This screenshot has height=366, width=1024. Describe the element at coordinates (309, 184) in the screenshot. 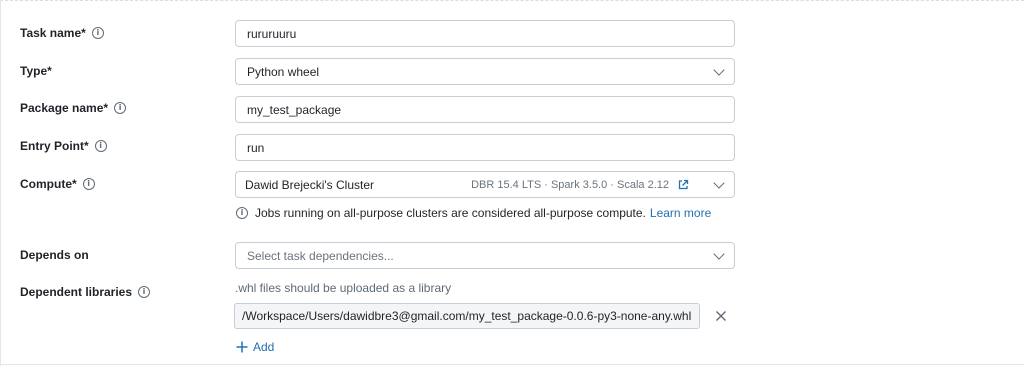

I see `compute-select-value: Dawid Brejecki's Cluster` at that location.